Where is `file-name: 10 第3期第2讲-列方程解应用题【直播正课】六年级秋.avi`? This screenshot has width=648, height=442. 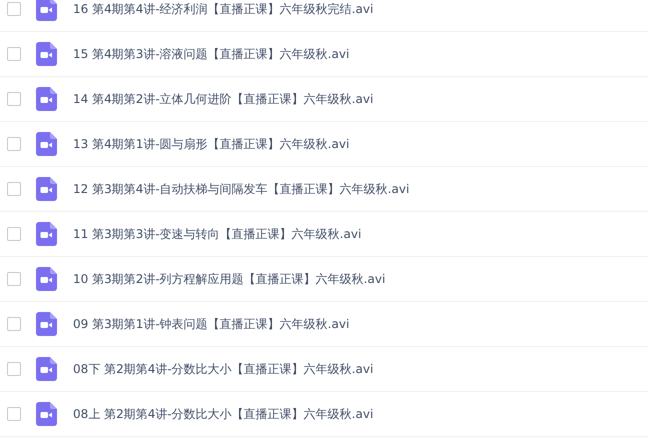
file-name: 10 第3期第2讲-列方程解应用题【直播正课】六年级秋.avi is located at coordinates (229, 279).